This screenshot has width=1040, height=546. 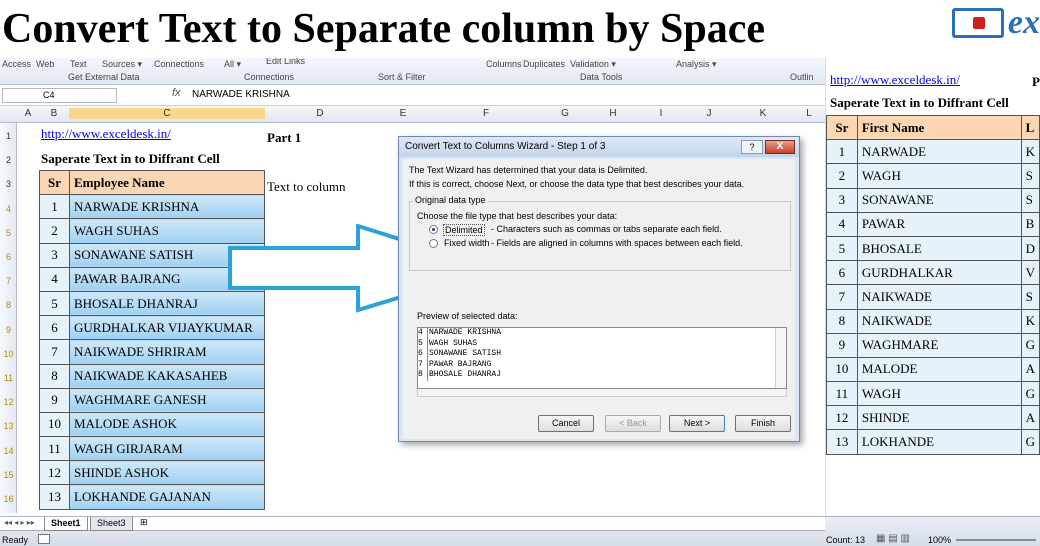 I want to click on employee-name-cell: WAGHMARE GANESH, so click(x=167, y=400).